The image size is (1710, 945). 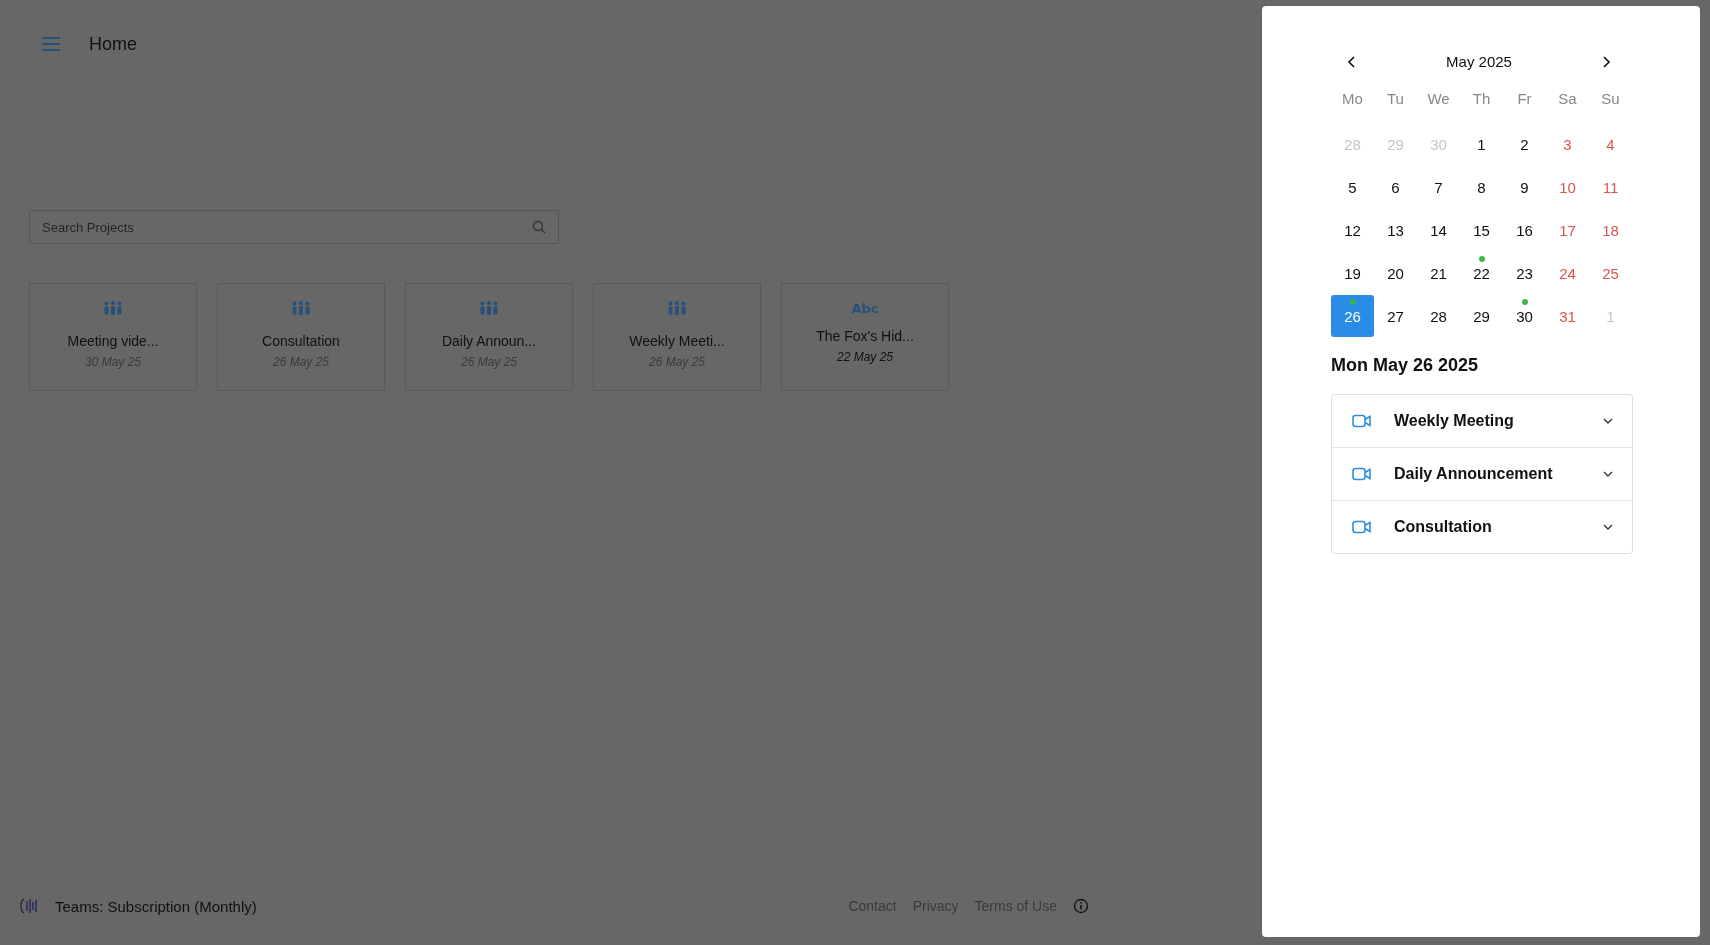 I want to click on calendar-day: 8, so click(x=1481, y=187).